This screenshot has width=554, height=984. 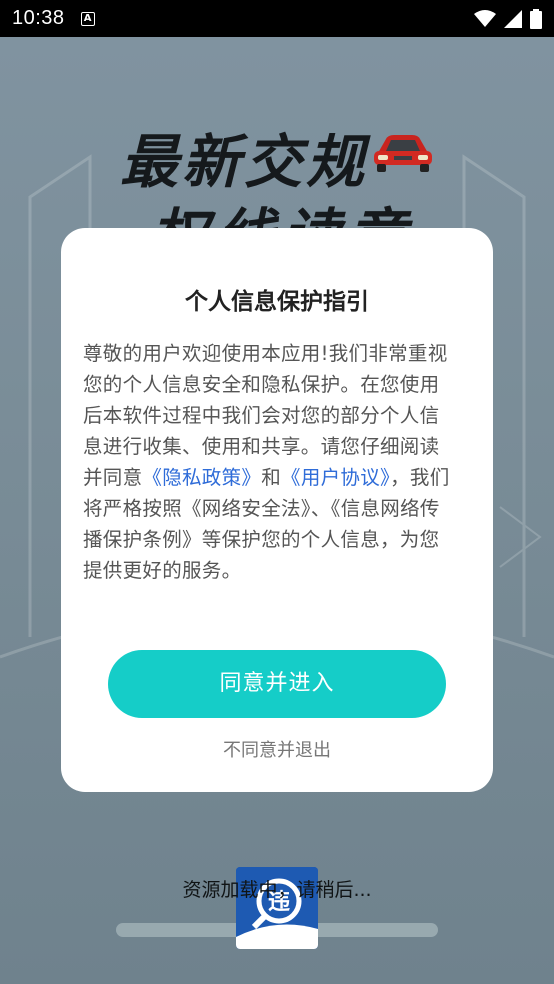 What do you see at coordinates (38, 18) in the screenshot?
I see `status-time: 10:38` at bounding box center [38, 18].